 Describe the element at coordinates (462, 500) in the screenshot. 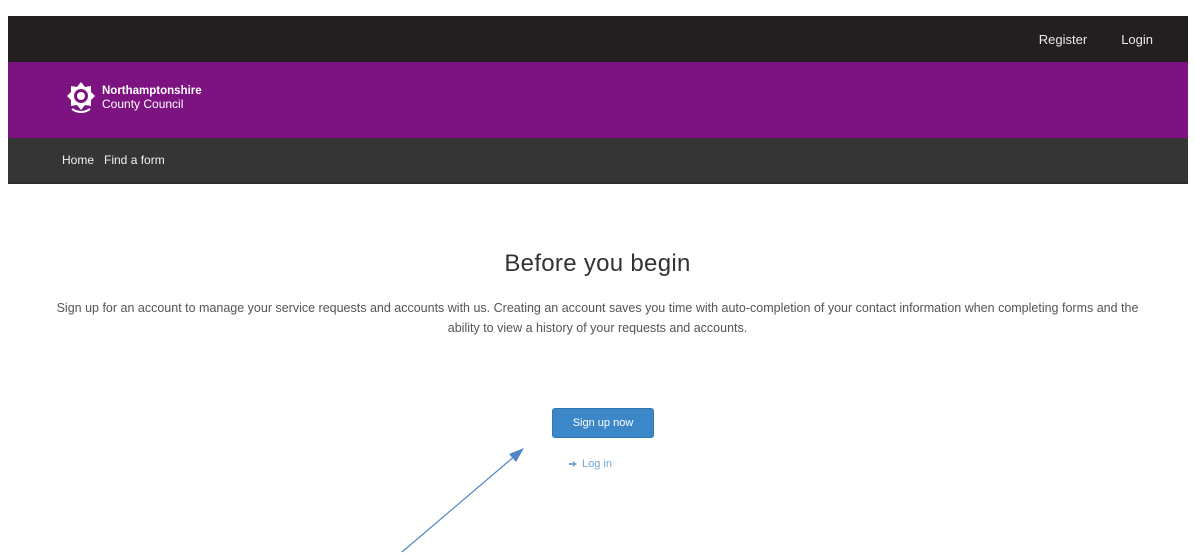

I see `annotation-arrow` at that location.